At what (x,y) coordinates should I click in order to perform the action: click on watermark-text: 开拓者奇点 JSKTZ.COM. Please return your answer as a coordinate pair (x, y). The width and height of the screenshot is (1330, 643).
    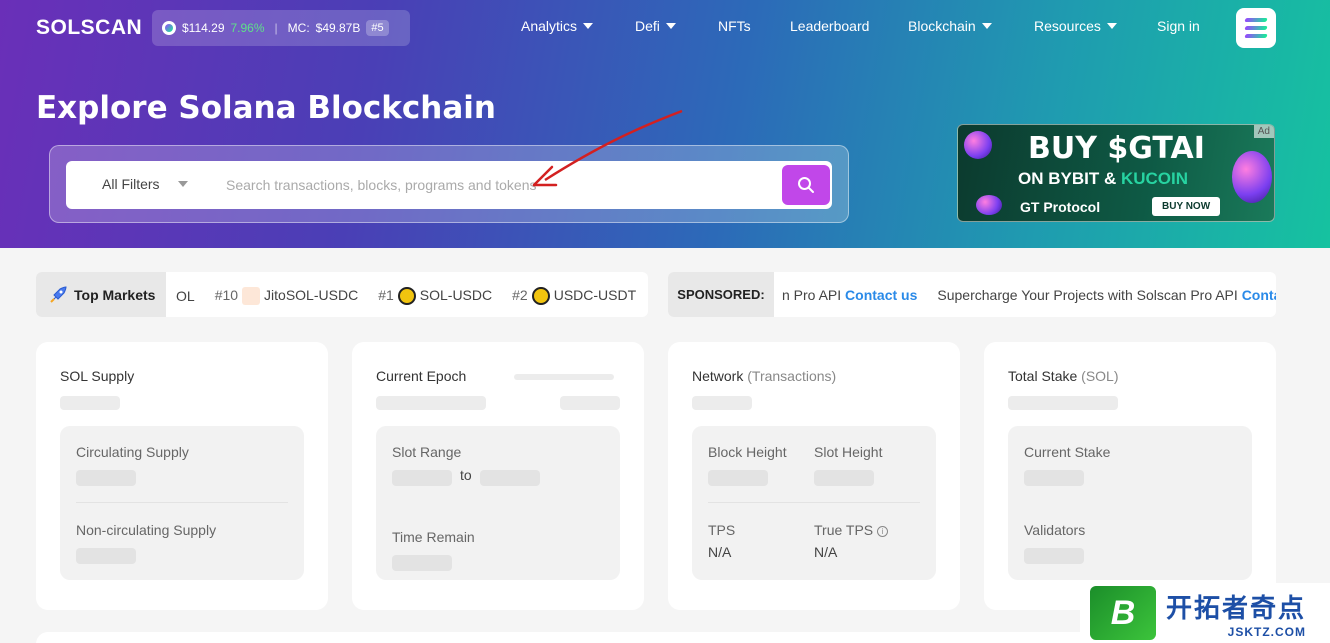
    Looking at the image, I should click on (1236, 613).